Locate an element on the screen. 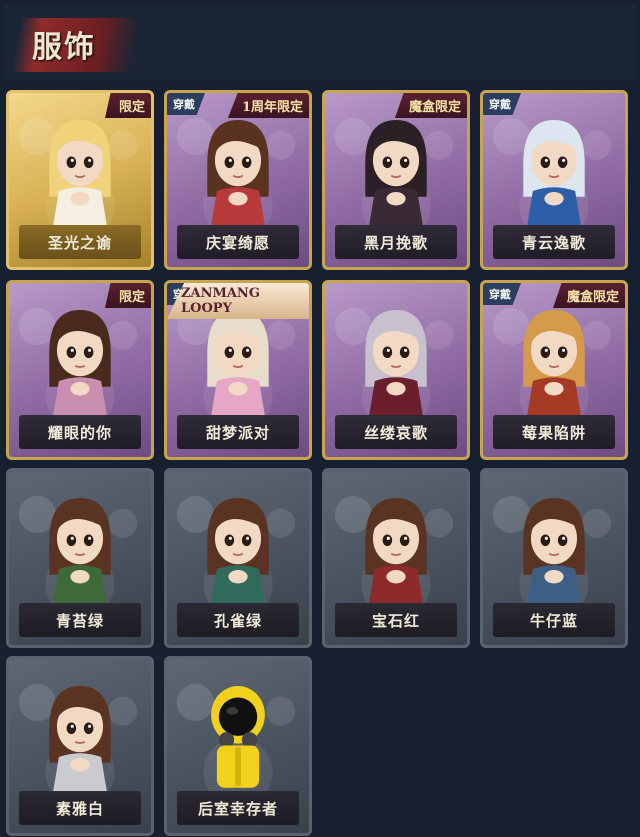  costume-name: 莓果陷阱 is located at coordinates (553, 432).